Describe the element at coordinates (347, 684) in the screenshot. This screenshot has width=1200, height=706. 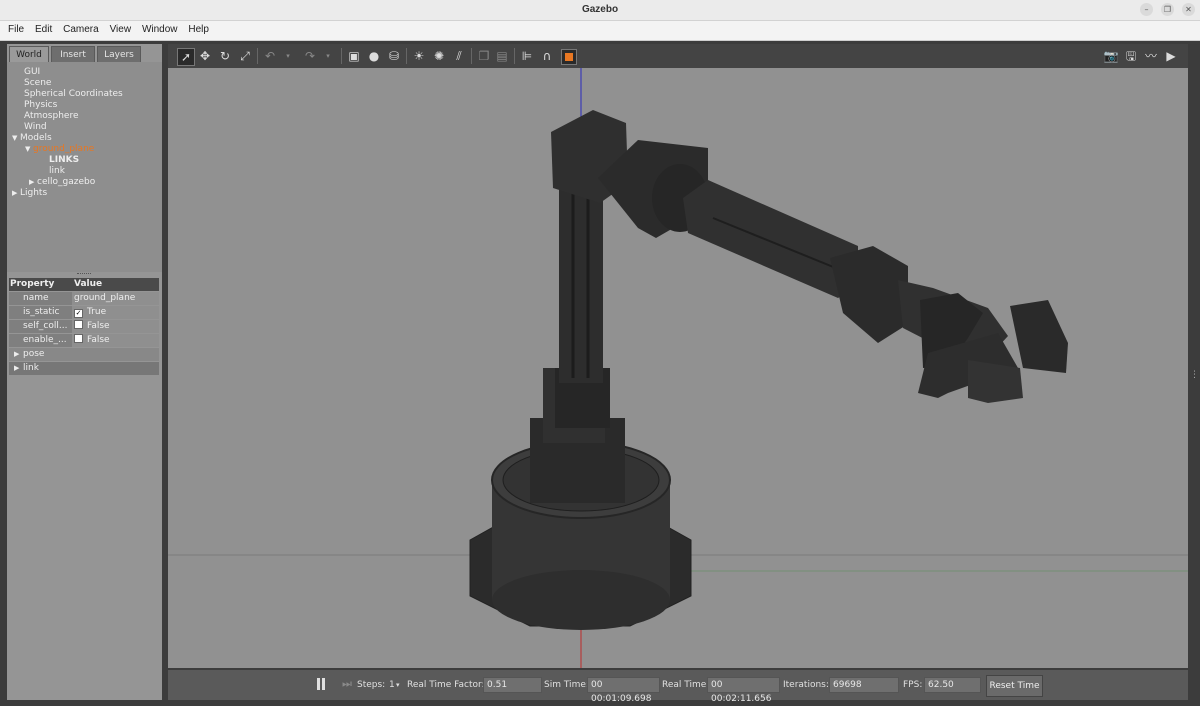
I see `step-icon: ⏭` at that location.